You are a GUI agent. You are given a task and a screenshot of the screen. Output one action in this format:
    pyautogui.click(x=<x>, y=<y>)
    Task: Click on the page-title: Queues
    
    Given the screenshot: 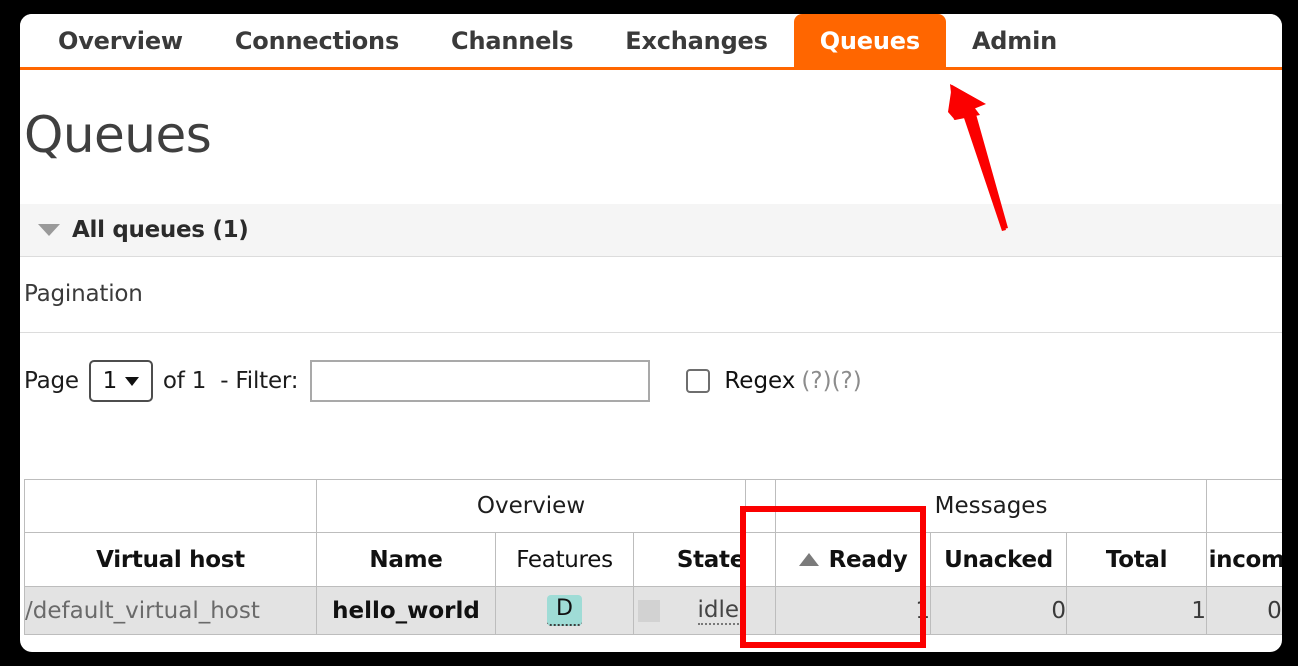 What is the action you would take?
    pyautogui.click(x=118, y=135)
    